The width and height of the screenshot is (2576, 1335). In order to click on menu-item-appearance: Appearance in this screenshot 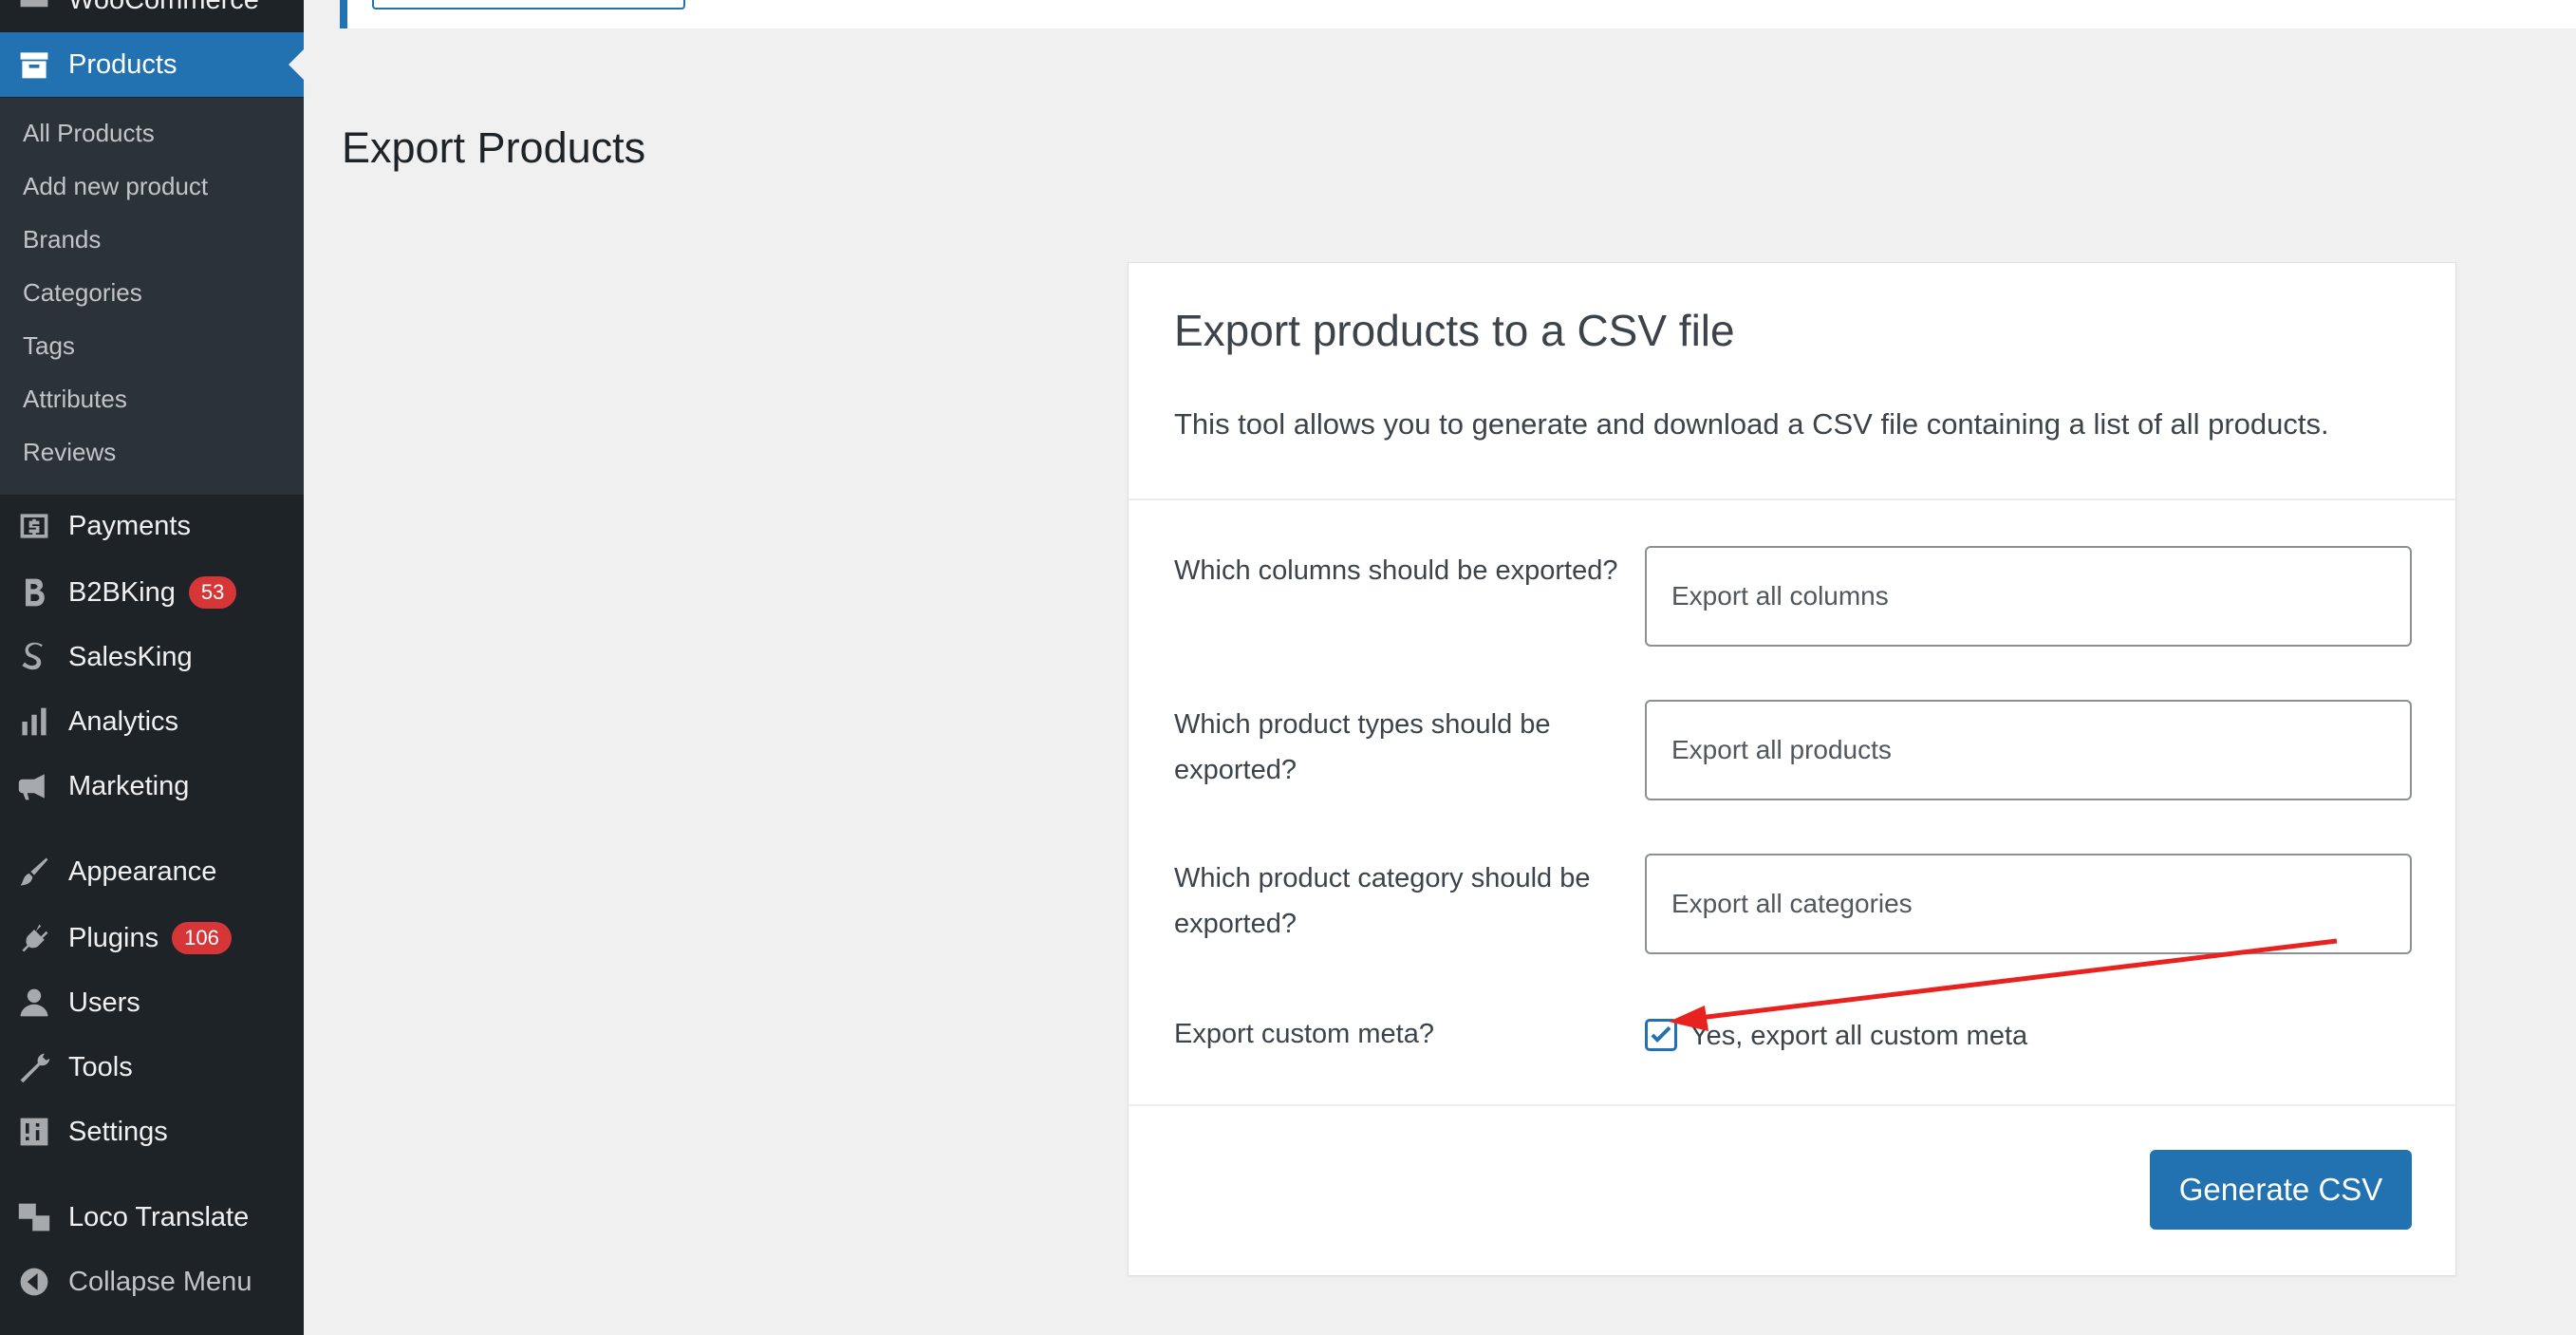, I will do `click(152, 871)`.